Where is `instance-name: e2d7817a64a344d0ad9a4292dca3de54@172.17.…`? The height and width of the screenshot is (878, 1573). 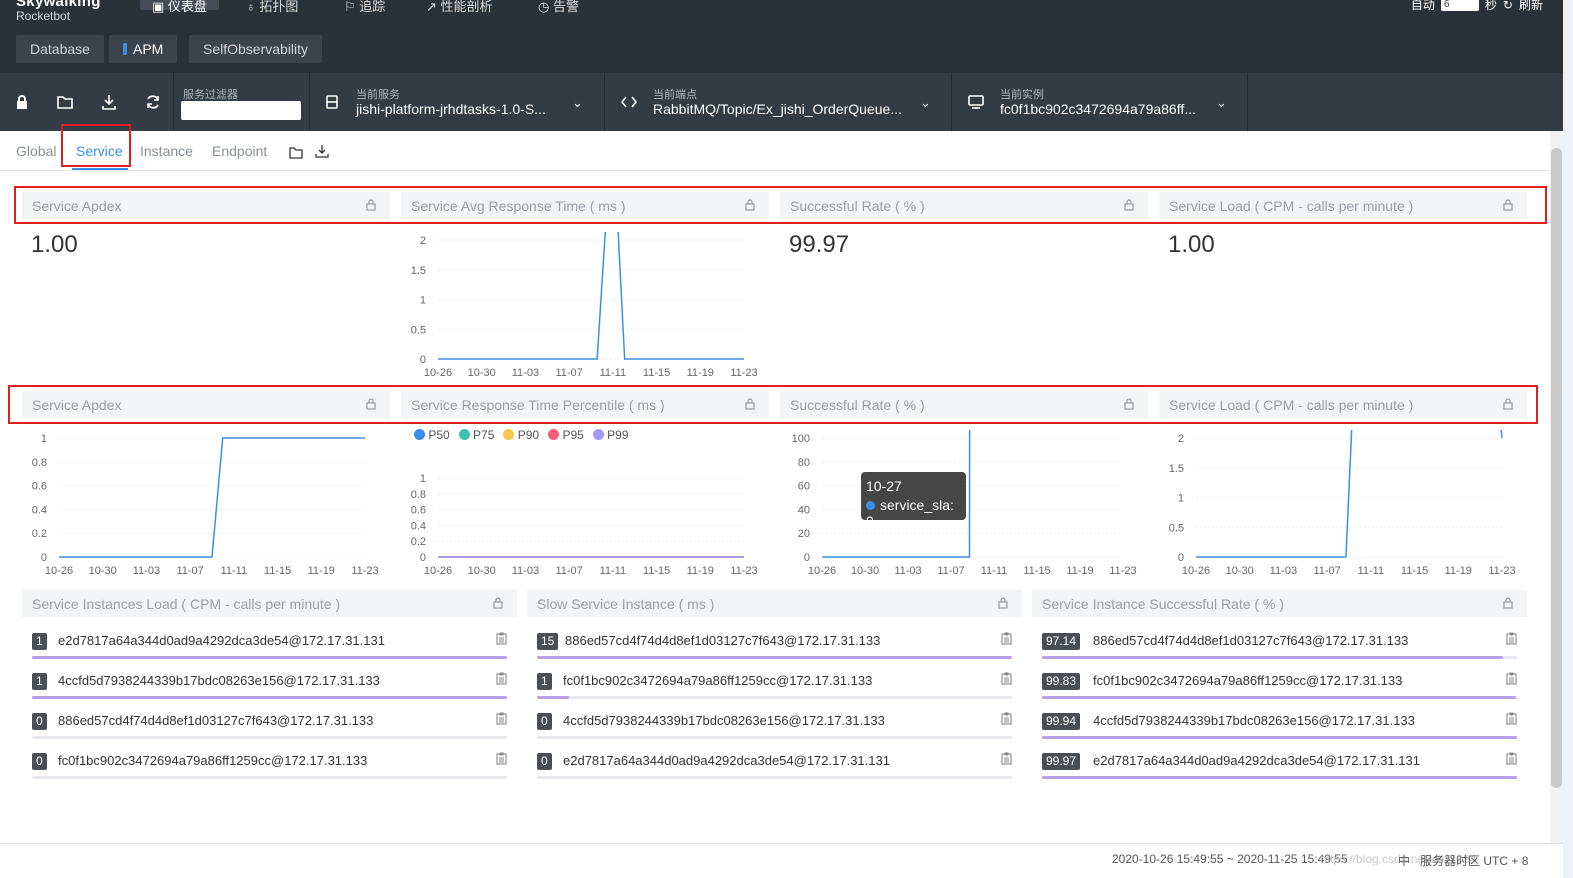 instance-name: e2d7817a64a344d0ad9a4292dca3de54@172.17.… is located at coordinates (221, 640).